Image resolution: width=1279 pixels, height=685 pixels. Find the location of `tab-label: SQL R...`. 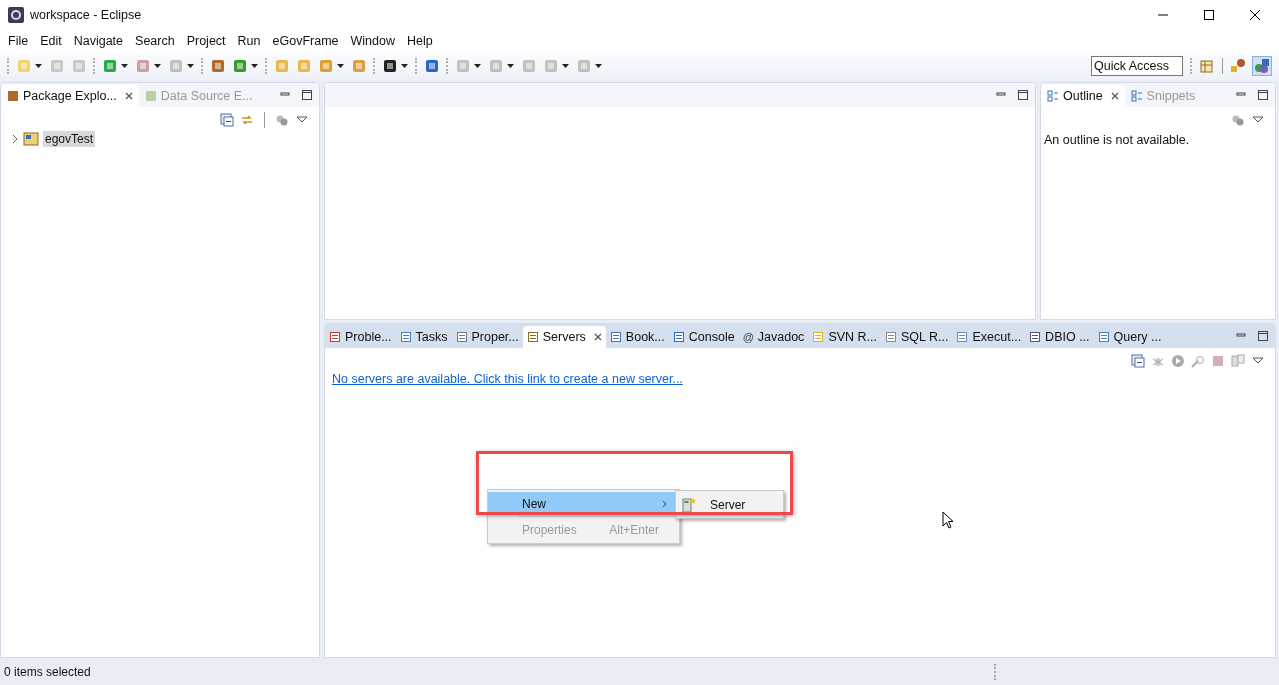

tab-label: SQL R... is located at coordinates (925, 337).